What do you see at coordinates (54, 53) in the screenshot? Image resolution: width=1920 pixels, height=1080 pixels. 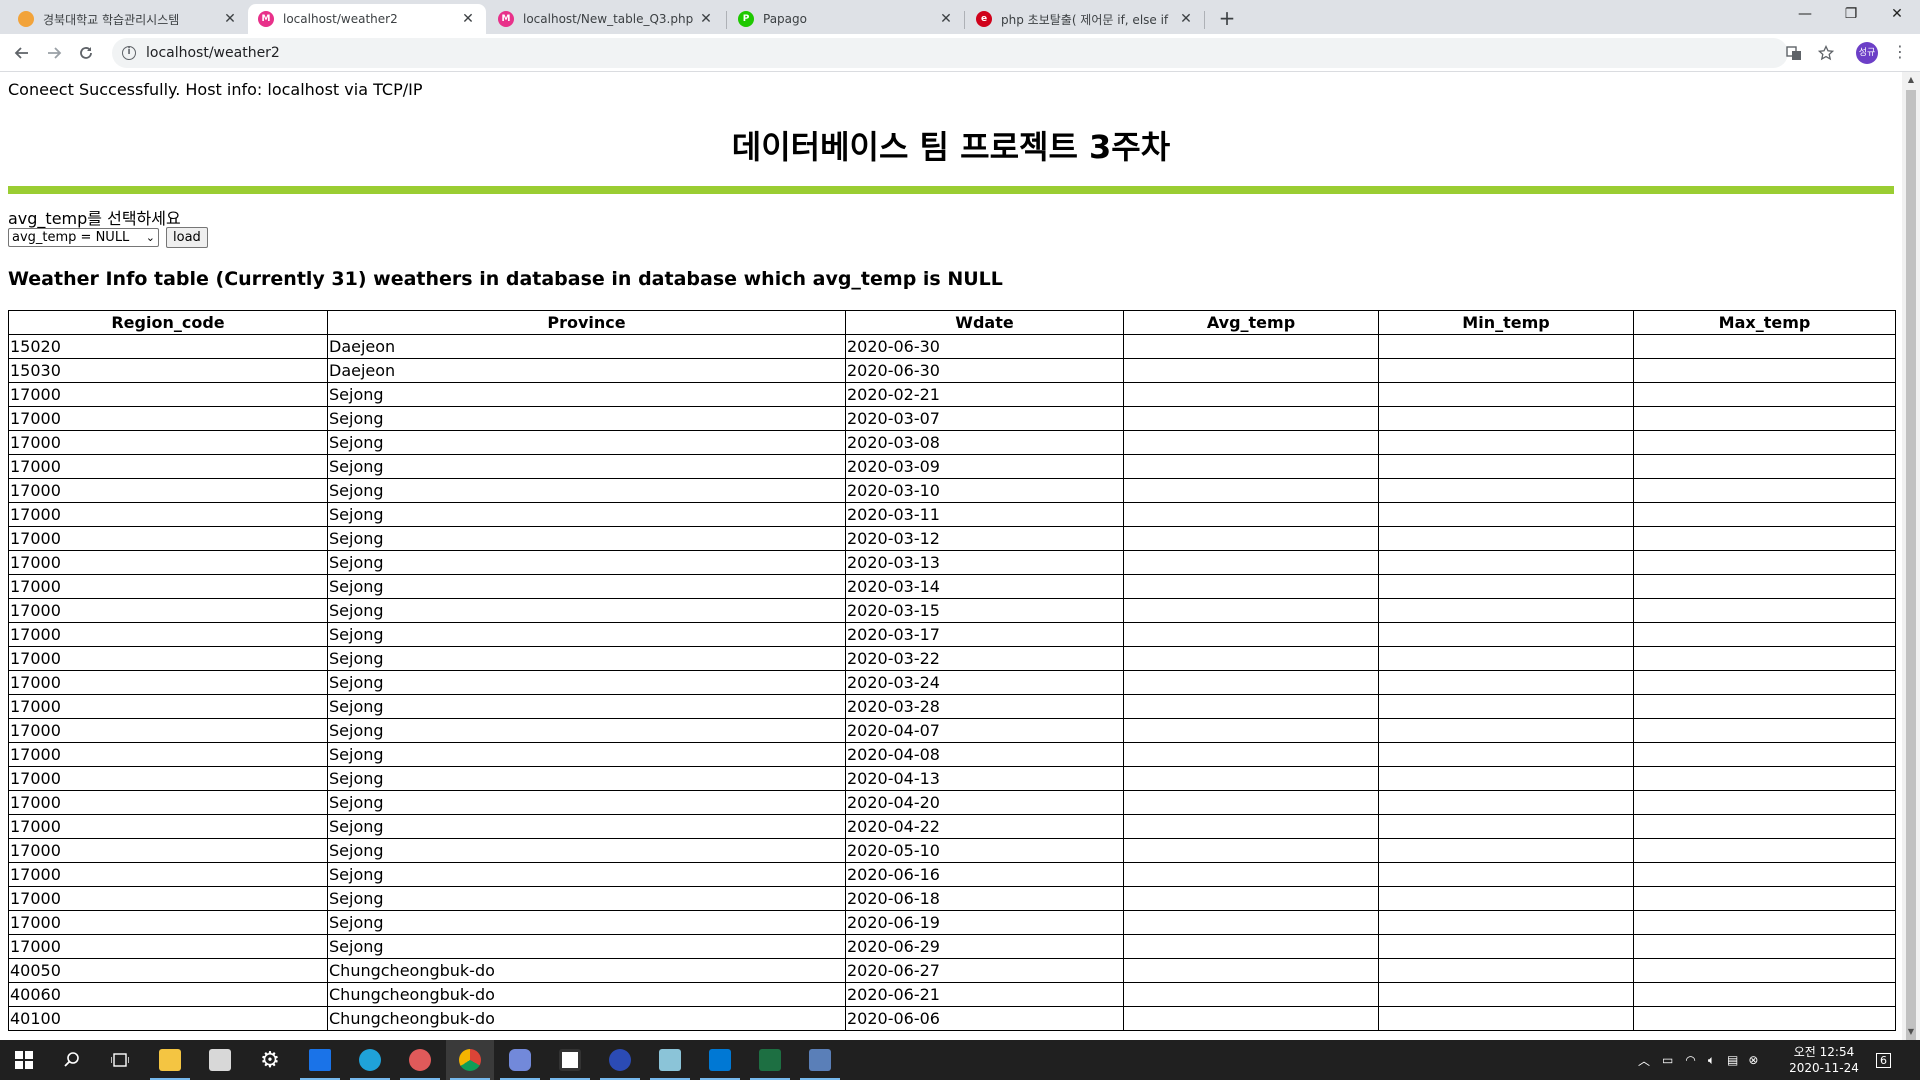 I see `forward-button` at bounding box center [54, 53].